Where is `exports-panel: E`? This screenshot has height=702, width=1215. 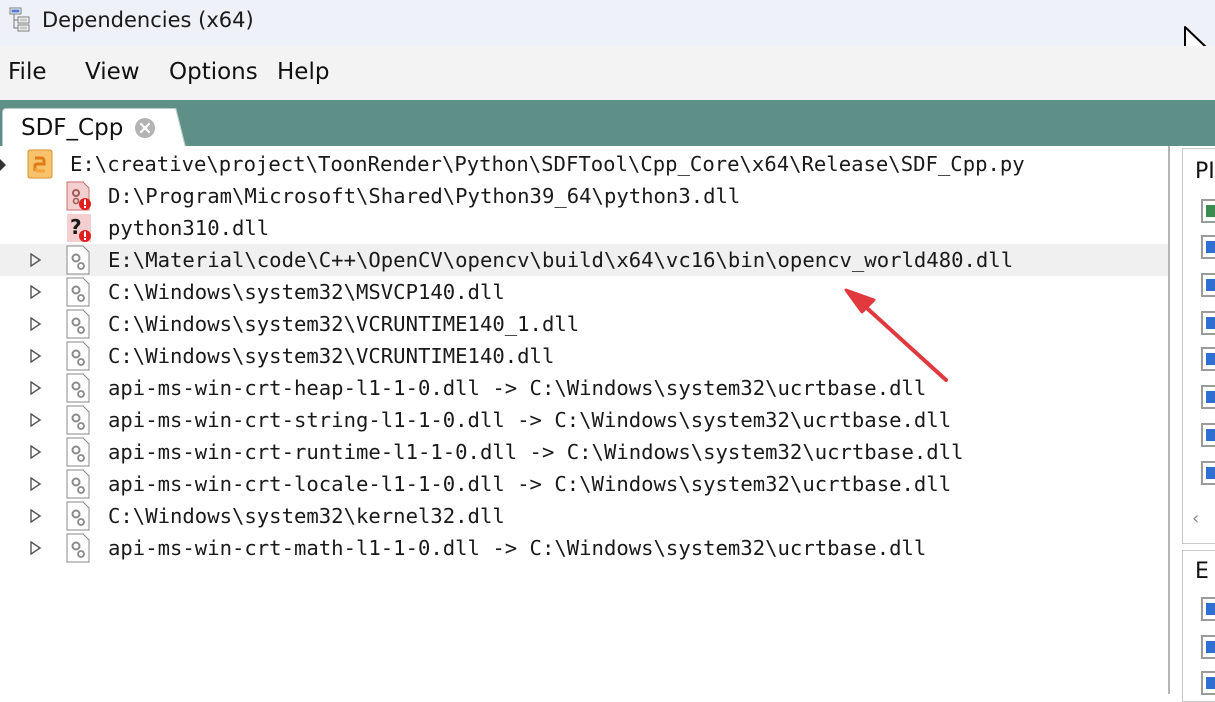 exports-panel: E is located at coordinates (1198, 626).